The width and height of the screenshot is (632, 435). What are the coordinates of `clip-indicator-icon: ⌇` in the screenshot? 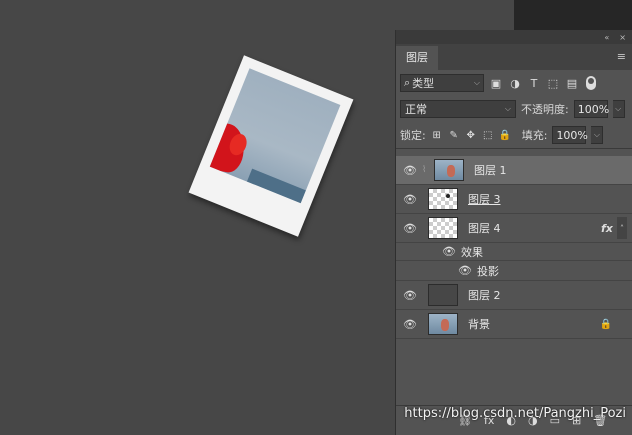 It's located at (424, 170).